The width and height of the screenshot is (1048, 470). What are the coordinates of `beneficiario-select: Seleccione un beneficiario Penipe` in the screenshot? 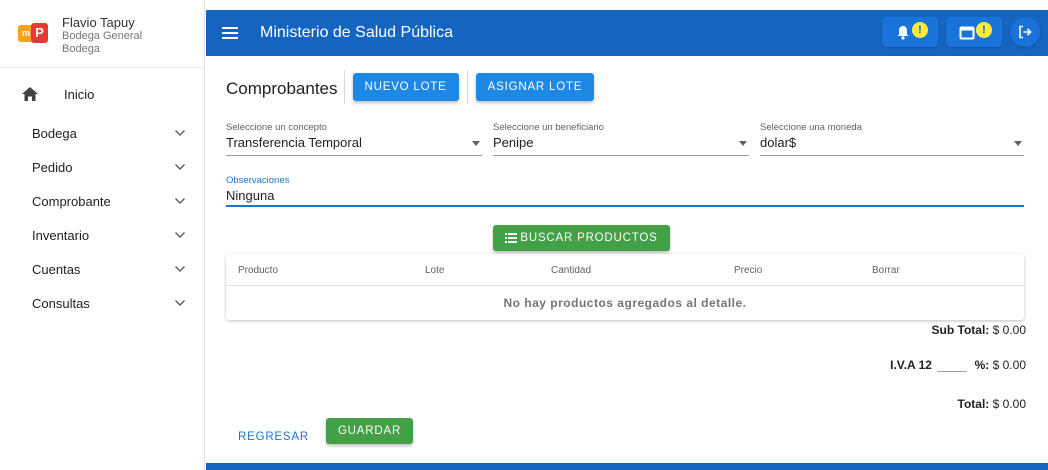 It's located at (621, 139).